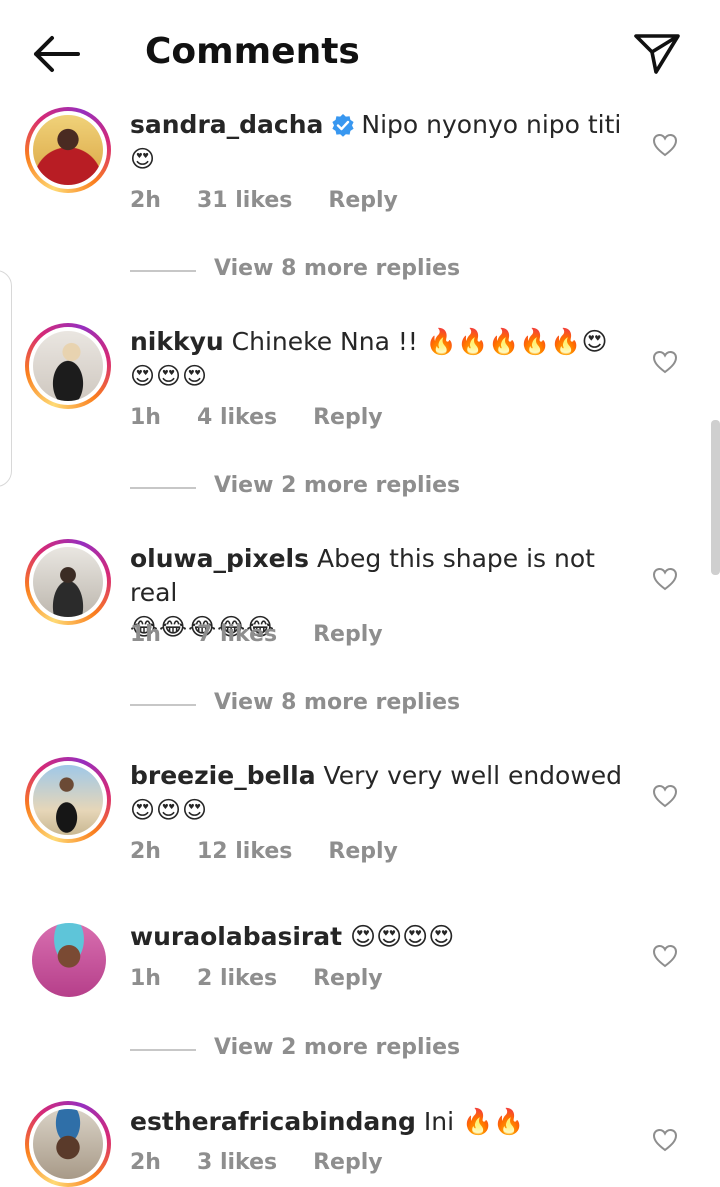 Image resolution: width=720 pixels, height=1187 pixels. What do you see at coordinates (473, 775) in the screenshot?
I see `comment-text: Very very well endowed` at bounding box center [473, 775].